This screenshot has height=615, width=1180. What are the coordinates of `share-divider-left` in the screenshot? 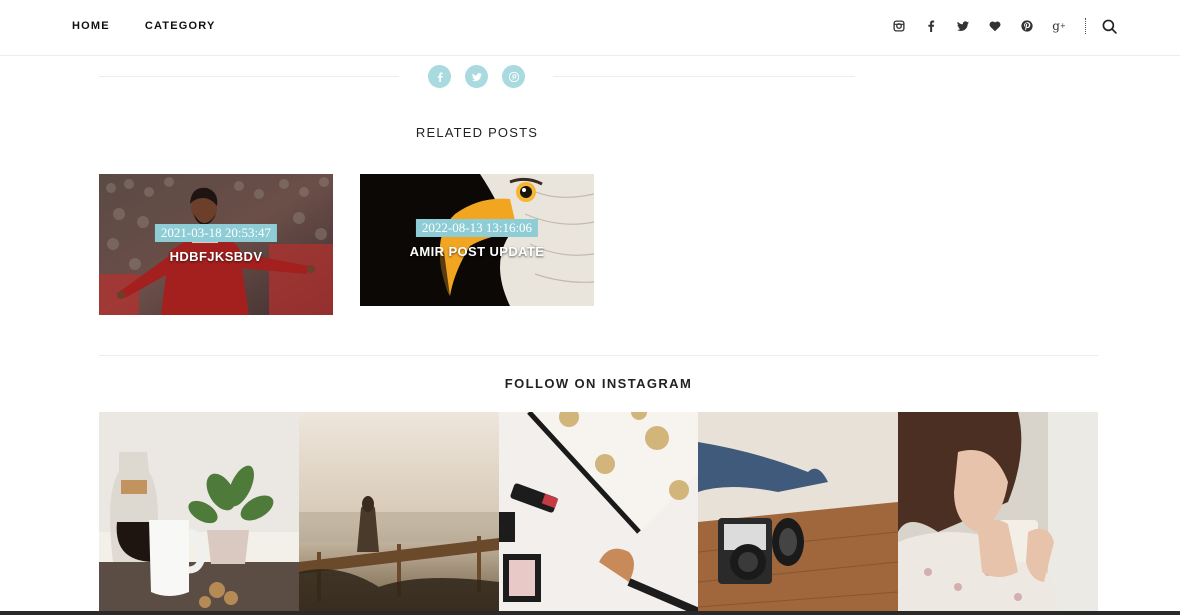 It's located at (249, 76).